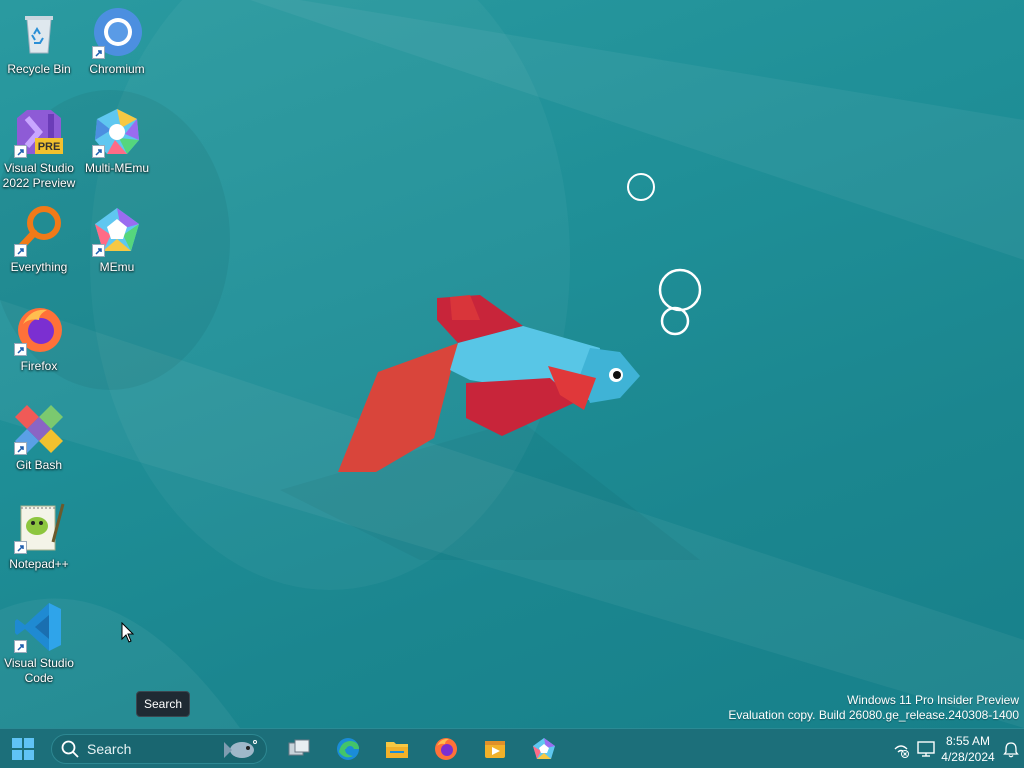 The width and height of the screenshot is (1024, 768). What do you see at coordinates (117, 132) in the screenshot?
I see `multi-memu-icon` at bounding box center [117, 132].